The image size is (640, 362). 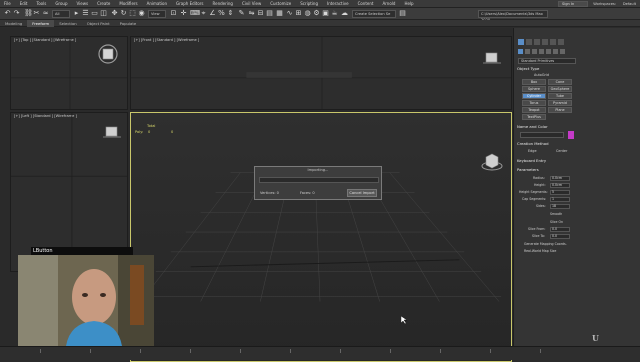 What do you see at coordinates (157, 14) in the screenshot?
I see `reference-coord-dropdown: View` at bounding box center [157, 14].